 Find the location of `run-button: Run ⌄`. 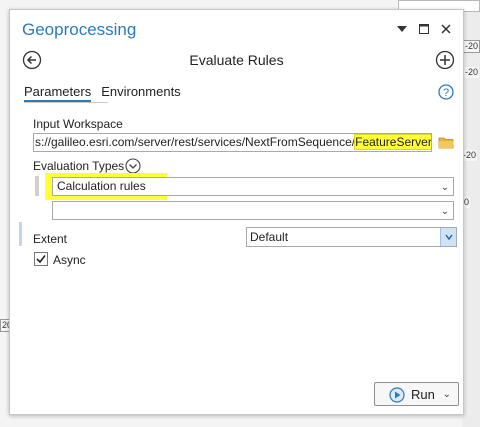

run-button: Run ⌄ is located at coordinates (416, 394).